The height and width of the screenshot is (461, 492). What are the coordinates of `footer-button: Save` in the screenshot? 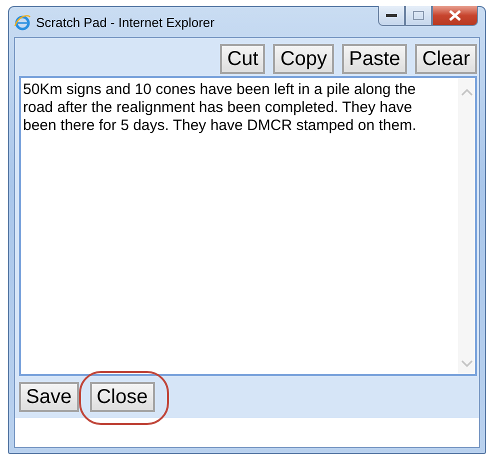 It's located at (49, 397).